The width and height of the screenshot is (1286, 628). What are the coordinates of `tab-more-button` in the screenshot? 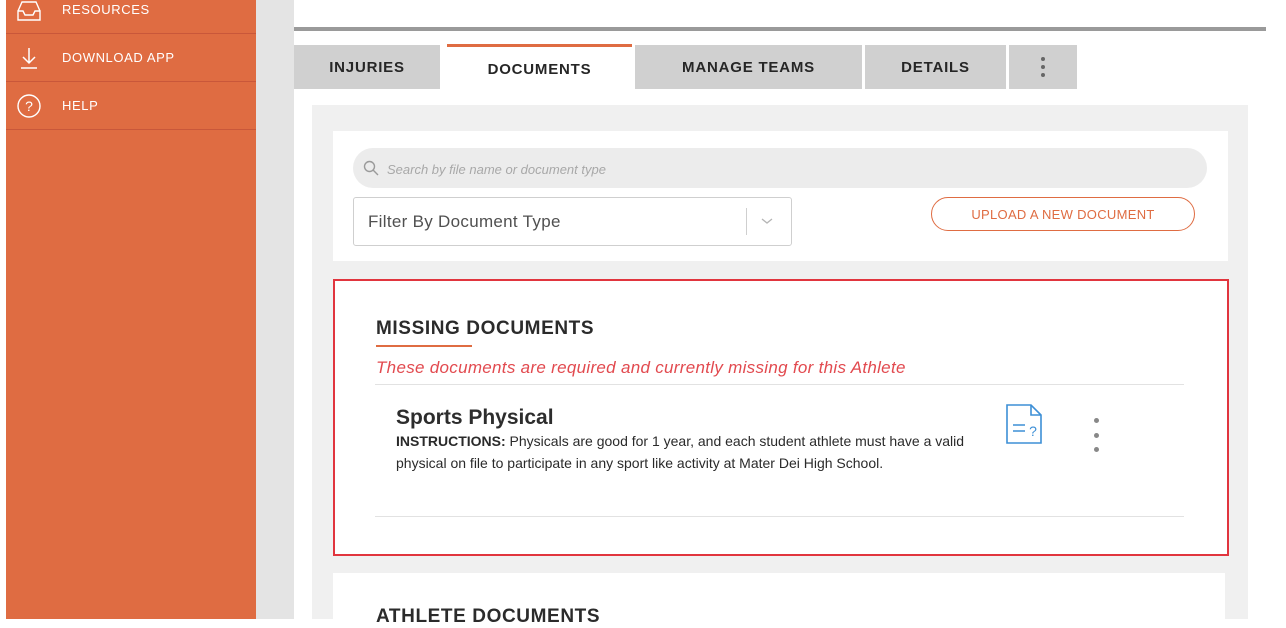 It's located at (1043, 67).